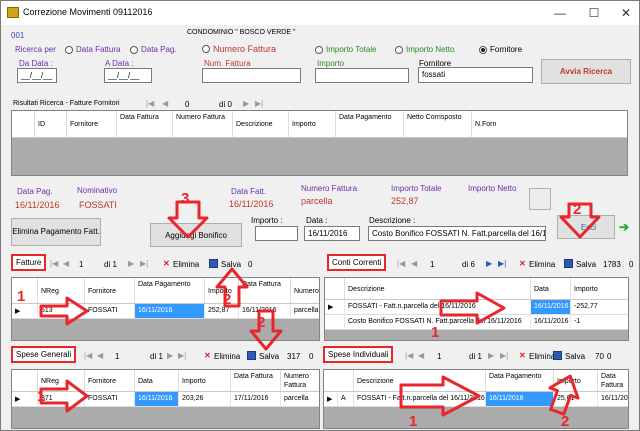 Image resolution: width=640 pixels, height=431 pixels. I want to click on annotation-arrow-2b, so click(266, 330).